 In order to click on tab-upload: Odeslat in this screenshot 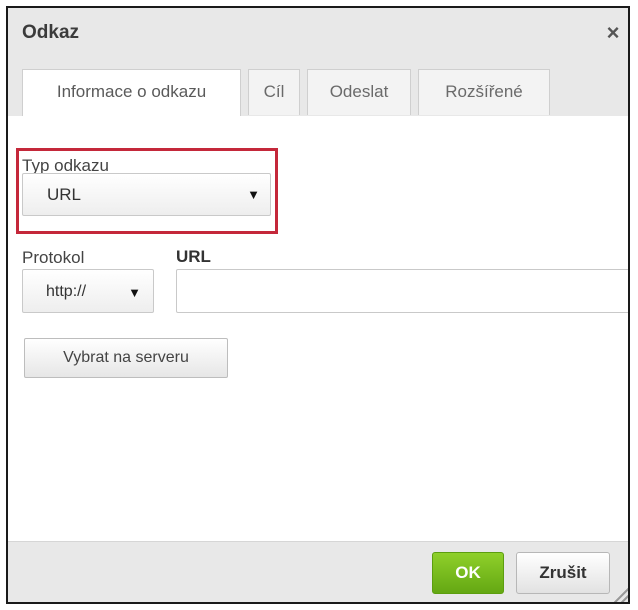, I will do `click(359, 92)`.